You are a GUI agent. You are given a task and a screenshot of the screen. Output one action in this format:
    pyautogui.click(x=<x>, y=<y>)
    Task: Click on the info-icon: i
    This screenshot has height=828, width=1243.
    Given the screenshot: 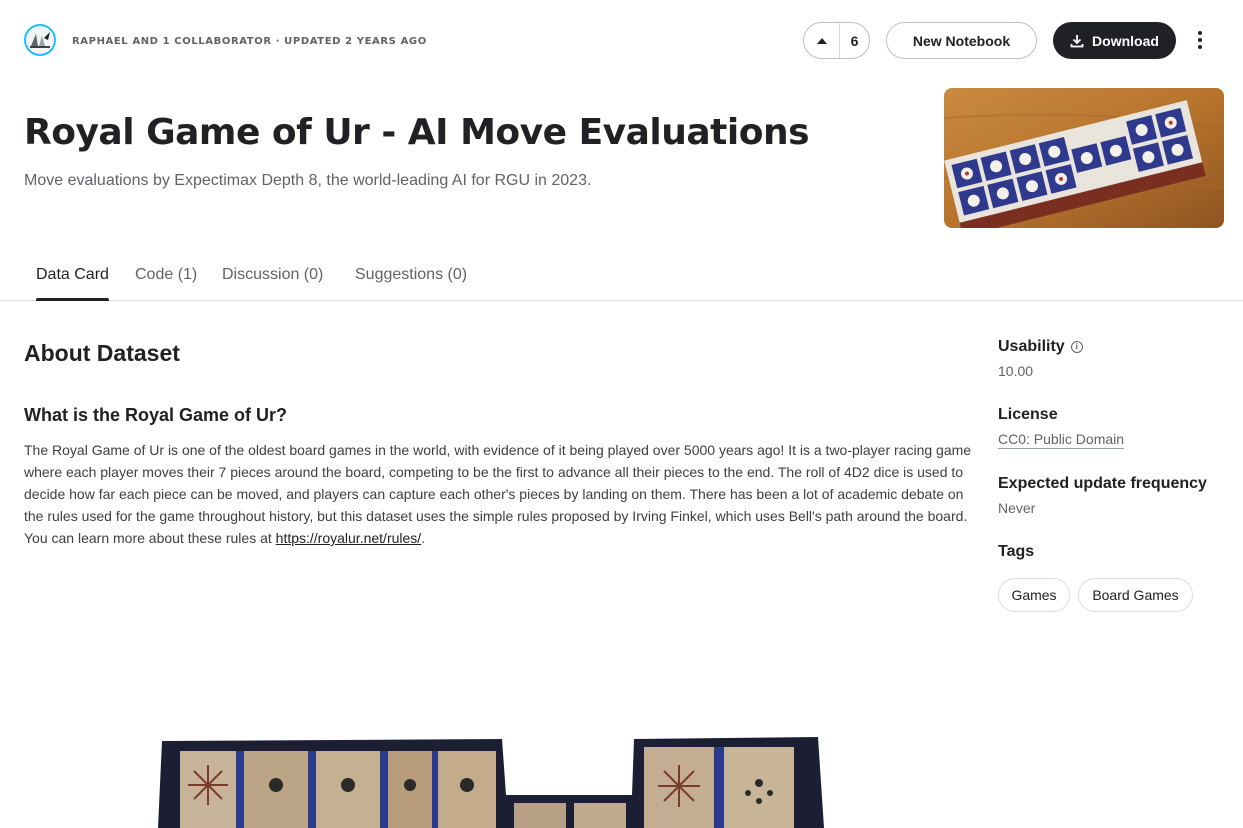 What is the action you would take?
    pyautogui.click(x=1076, y=347)
    